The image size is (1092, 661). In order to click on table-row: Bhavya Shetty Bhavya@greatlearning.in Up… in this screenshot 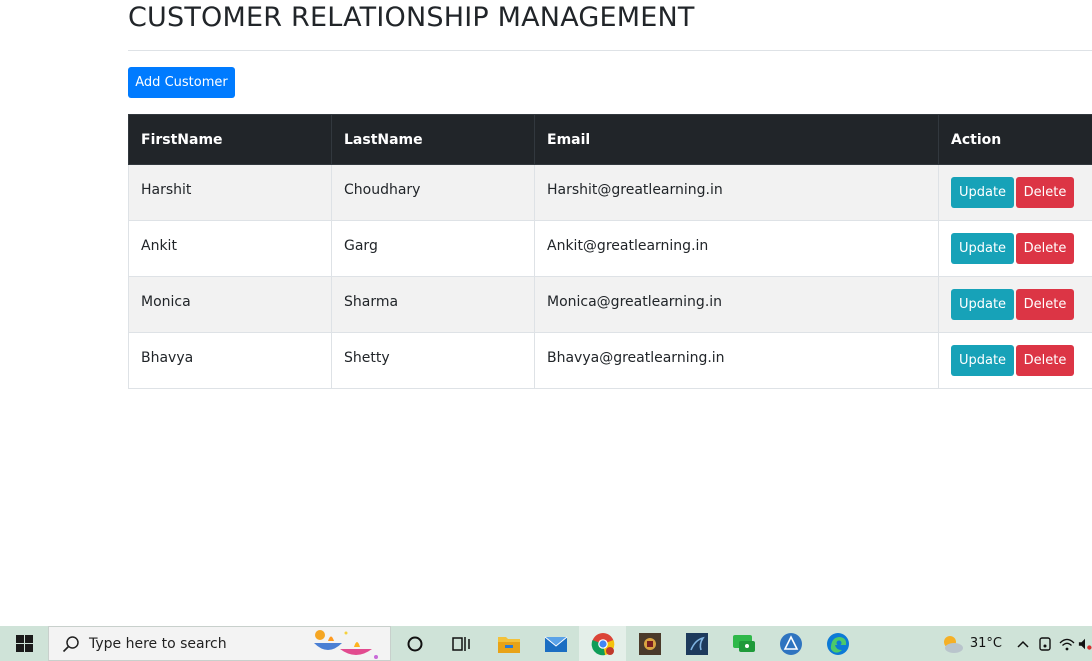, I will do `click(610, 360)`.